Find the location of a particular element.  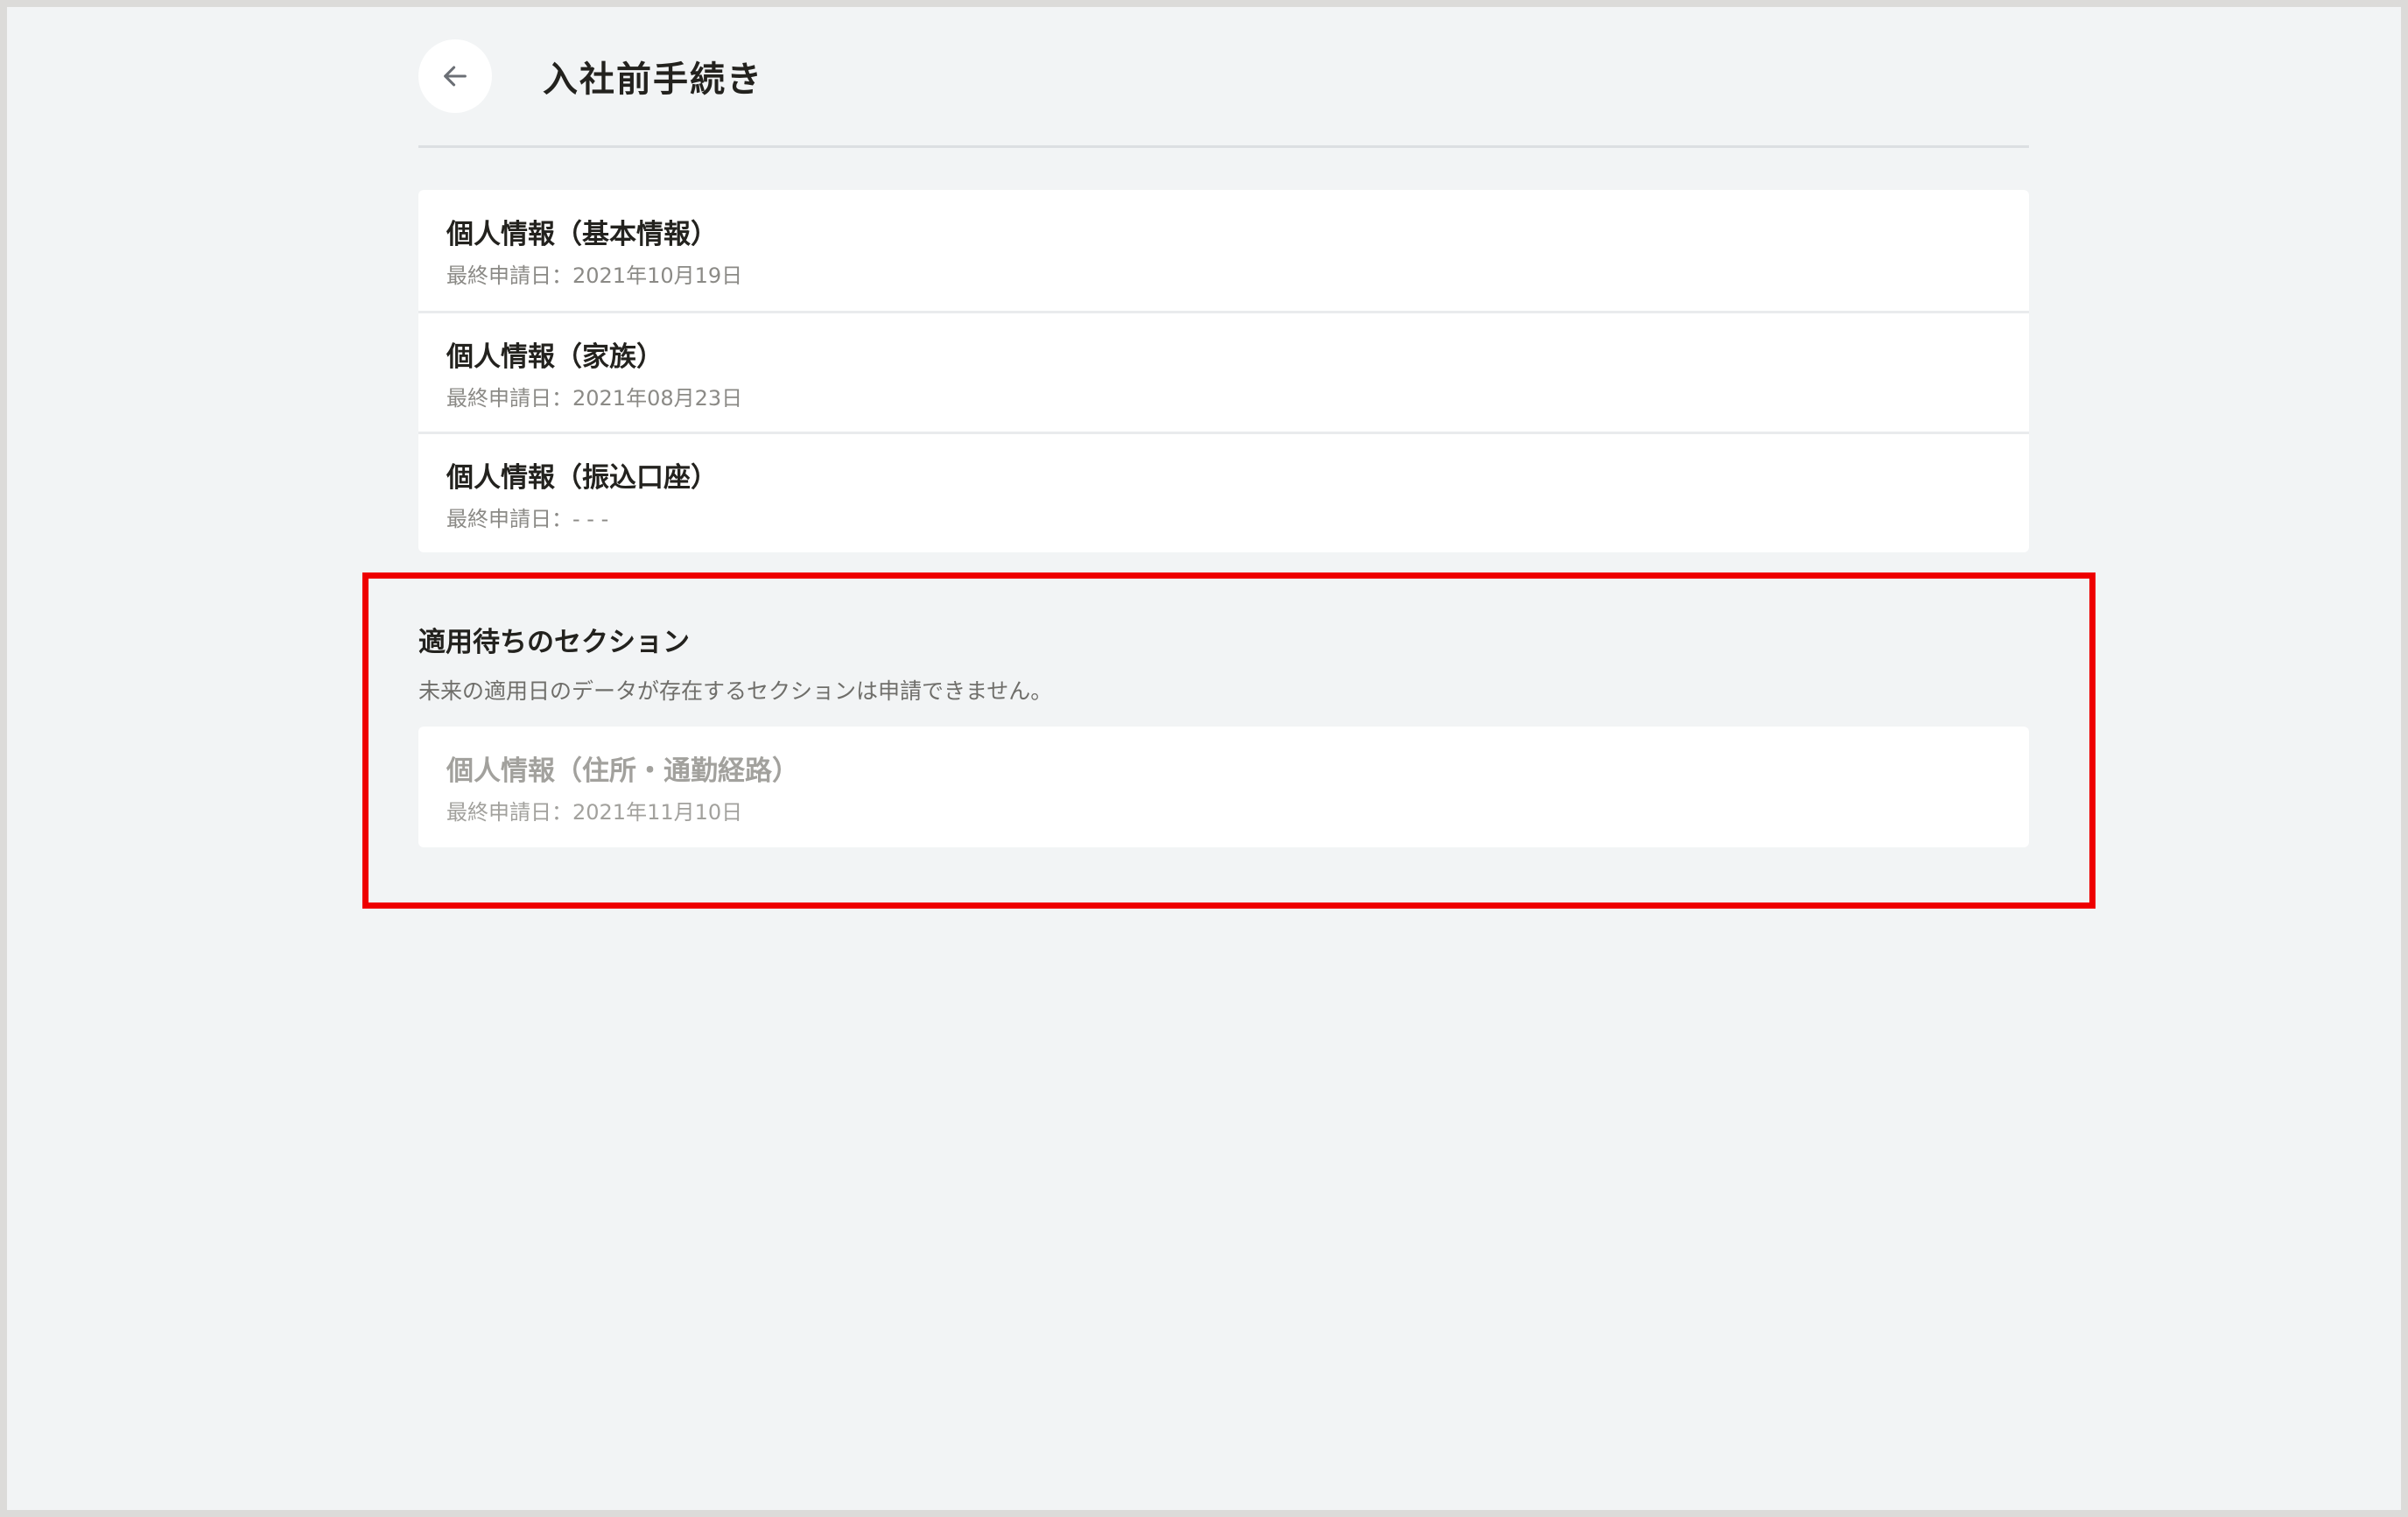

arrow-left-icon is located at coordinates (455, 76).